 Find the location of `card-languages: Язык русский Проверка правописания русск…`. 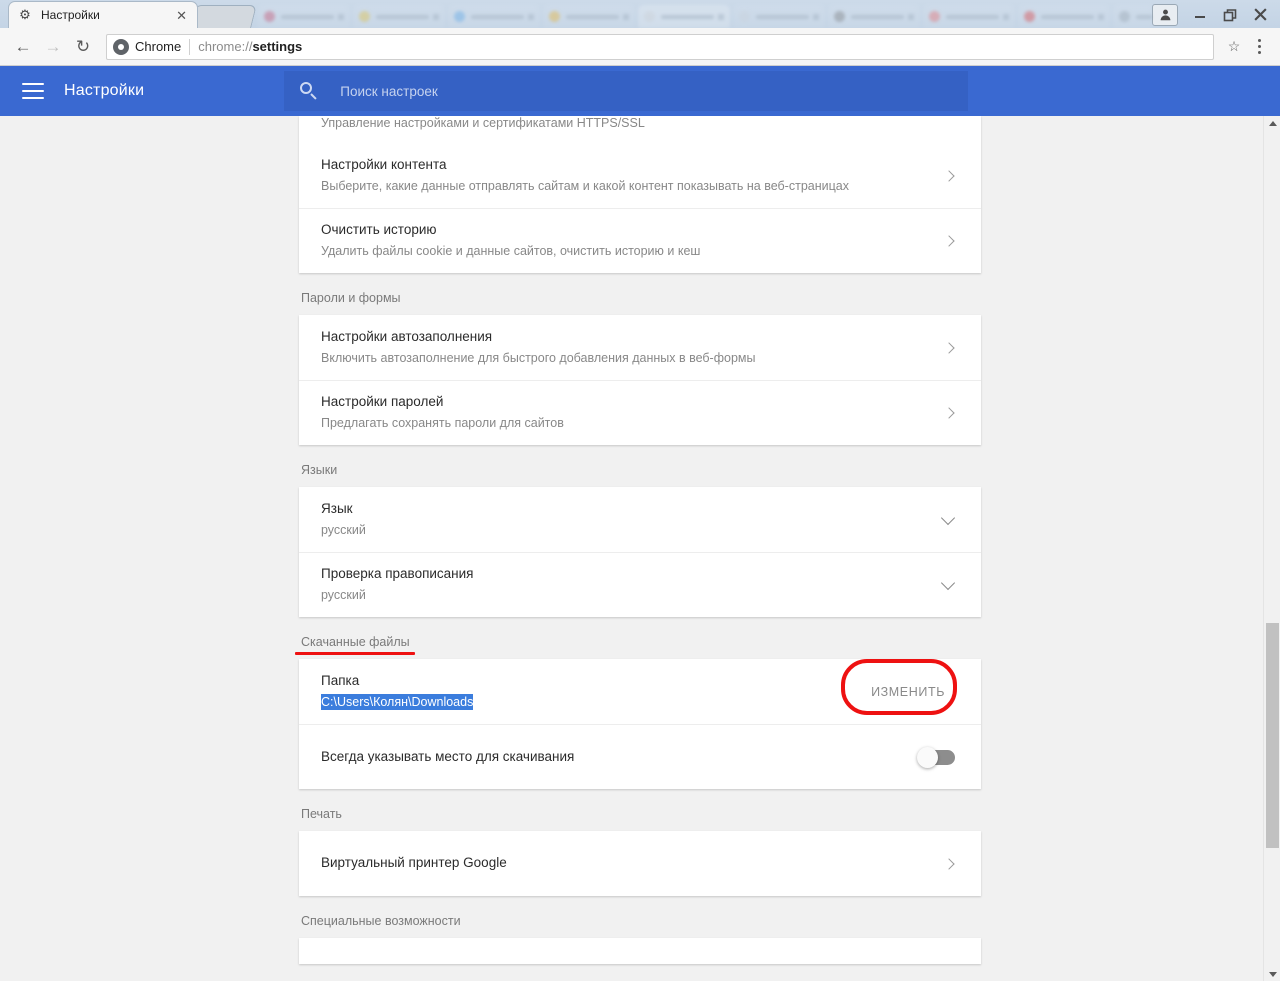

card-languages: Язык русский Проверка правописания русск… is located at coordinates (640, 552).